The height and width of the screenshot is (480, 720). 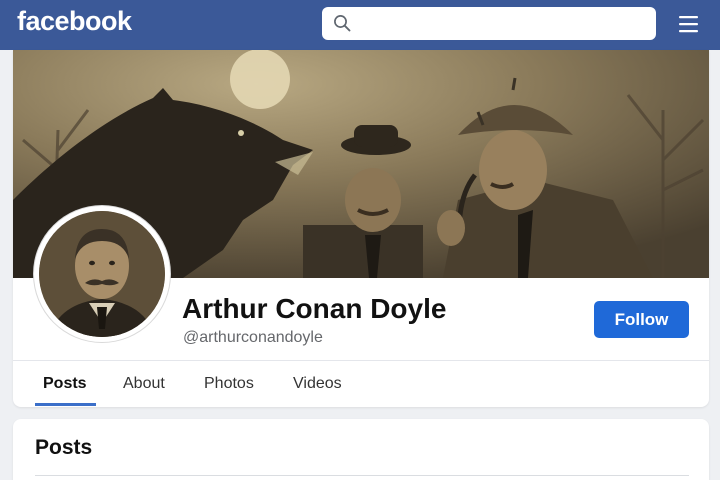 I want to click on profile-handle: @arthurconandoyle, so click(x=253, y=337).